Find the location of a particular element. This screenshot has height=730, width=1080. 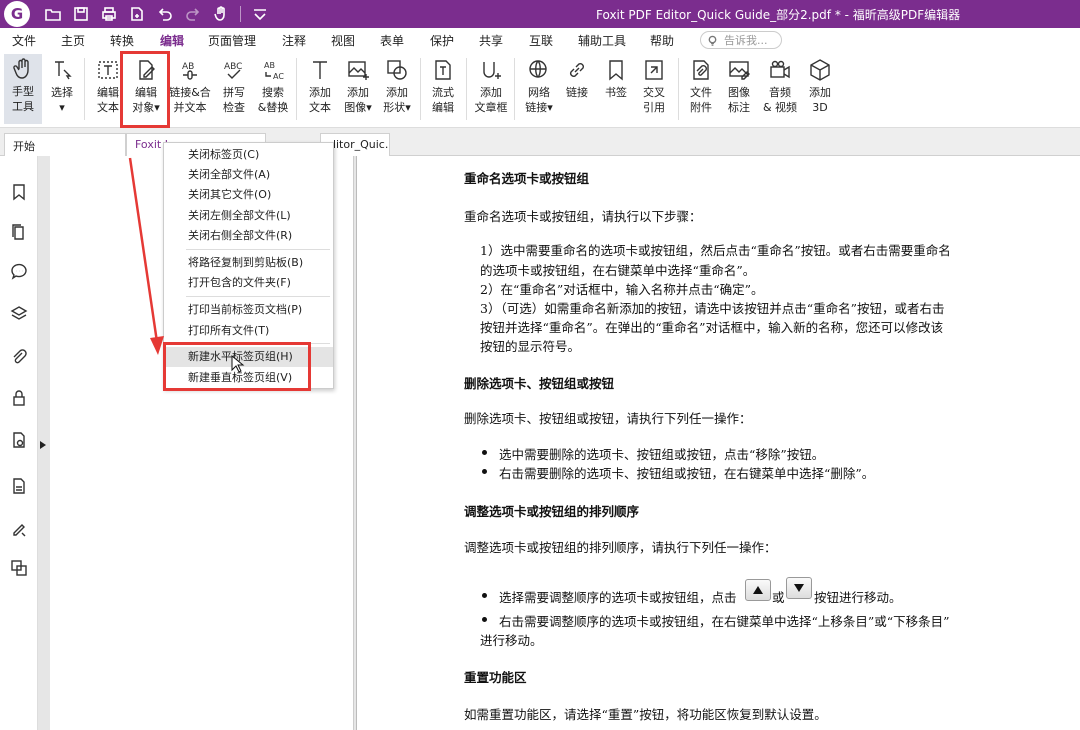

file-attachment-icon is located at coordinates (701, 70).